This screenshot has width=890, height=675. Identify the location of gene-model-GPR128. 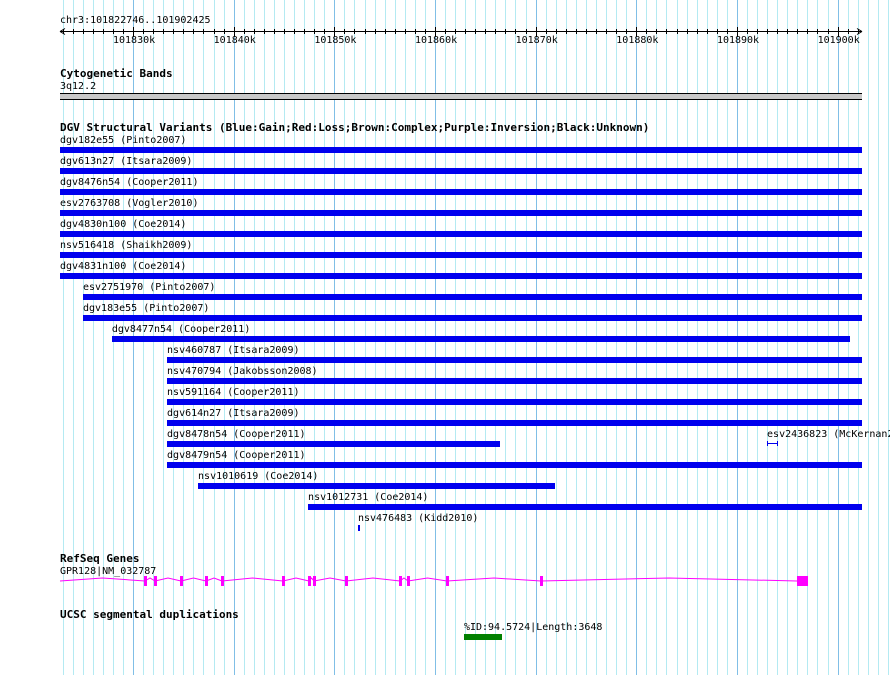
(445, 581).